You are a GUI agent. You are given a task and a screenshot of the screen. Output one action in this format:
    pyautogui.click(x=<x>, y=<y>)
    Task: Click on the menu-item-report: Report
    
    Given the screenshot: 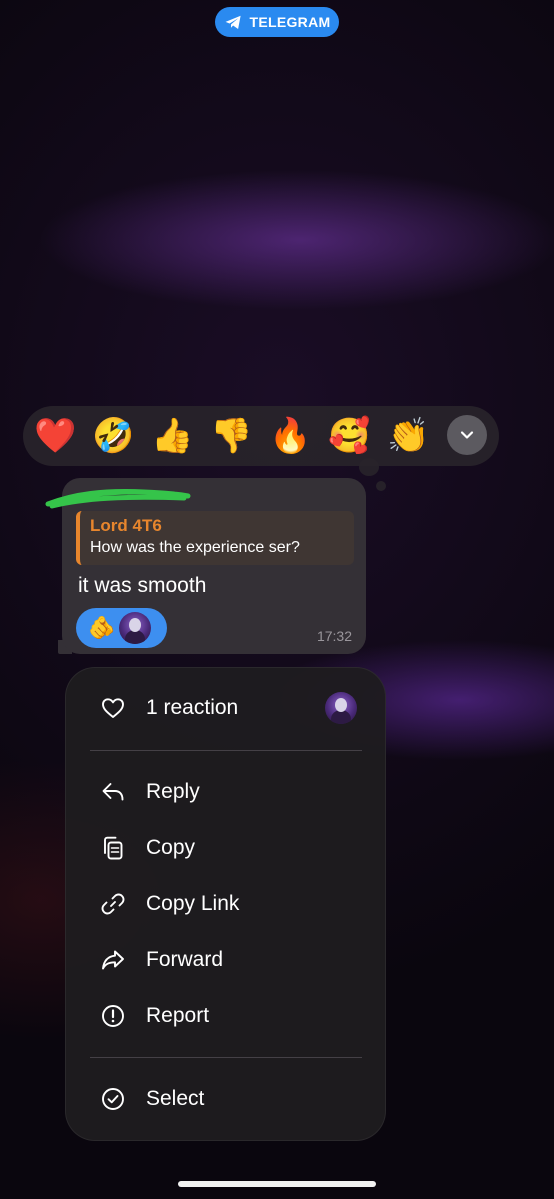 What is the action you would take?
    pyautogui.click(x=225, y=1016)
    